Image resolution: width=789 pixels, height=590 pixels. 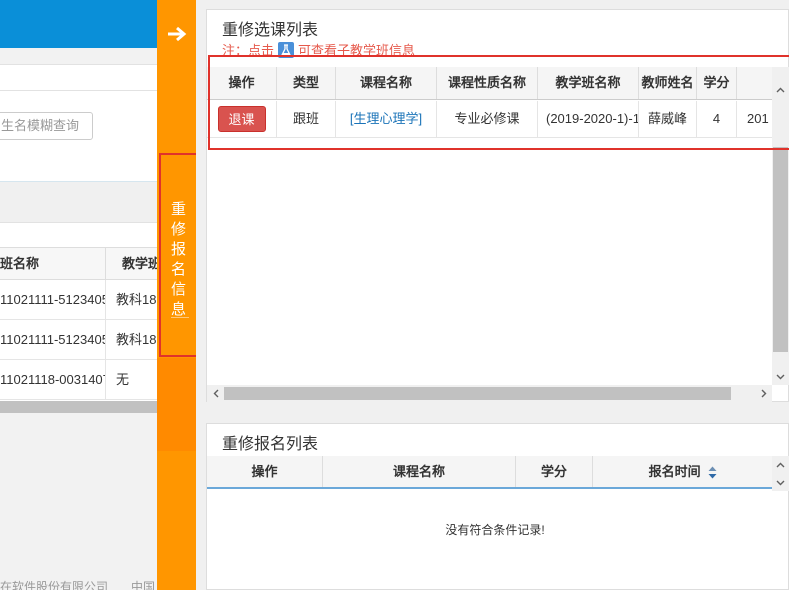 I want to click on side-tab-retake-info: 重修报名信息, so click(x=179, y=255).